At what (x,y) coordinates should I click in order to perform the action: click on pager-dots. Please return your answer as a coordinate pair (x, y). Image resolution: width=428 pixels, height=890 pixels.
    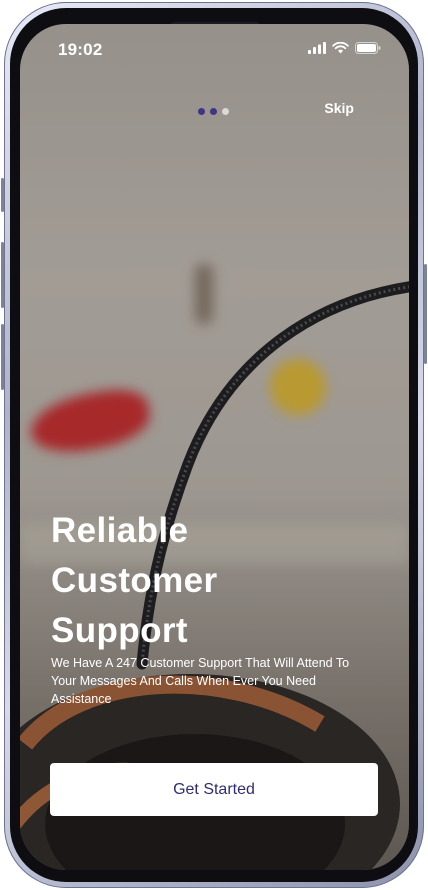
    Looking at the image, I should click on (213, 111).